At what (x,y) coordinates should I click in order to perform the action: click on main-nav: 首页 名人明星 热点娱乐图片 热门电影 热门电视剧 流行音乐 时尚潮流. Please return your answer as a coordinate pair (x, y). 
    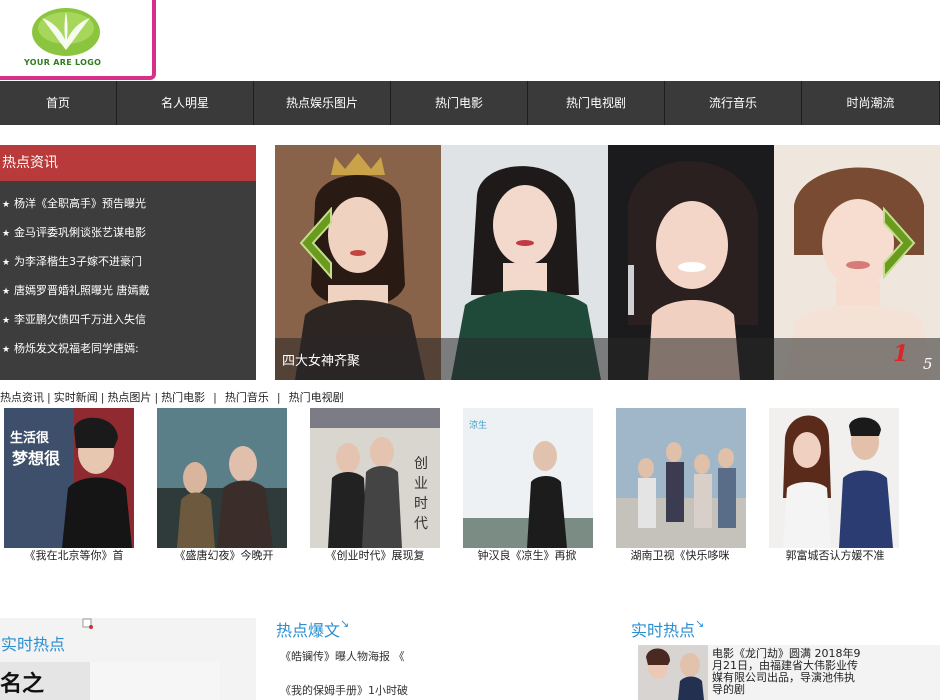
    Looking at the image, I should click on (470, 103).